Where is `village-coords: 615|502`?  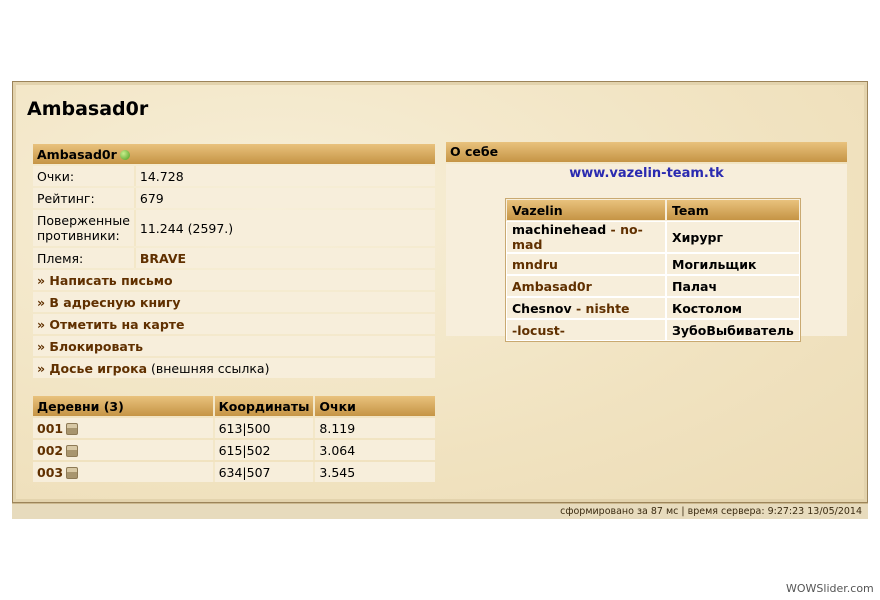 village-coords: 615|502 is located at coordinates (265, 450).